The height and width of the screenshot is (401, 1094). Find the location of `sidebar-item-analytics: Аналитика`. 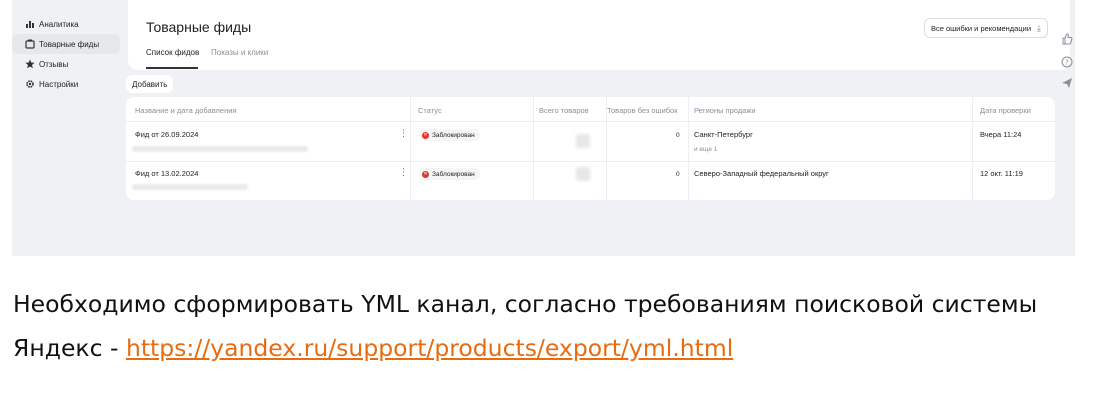

sidebar-item-analytics: Аналитика is located at coordinates (67, 24).